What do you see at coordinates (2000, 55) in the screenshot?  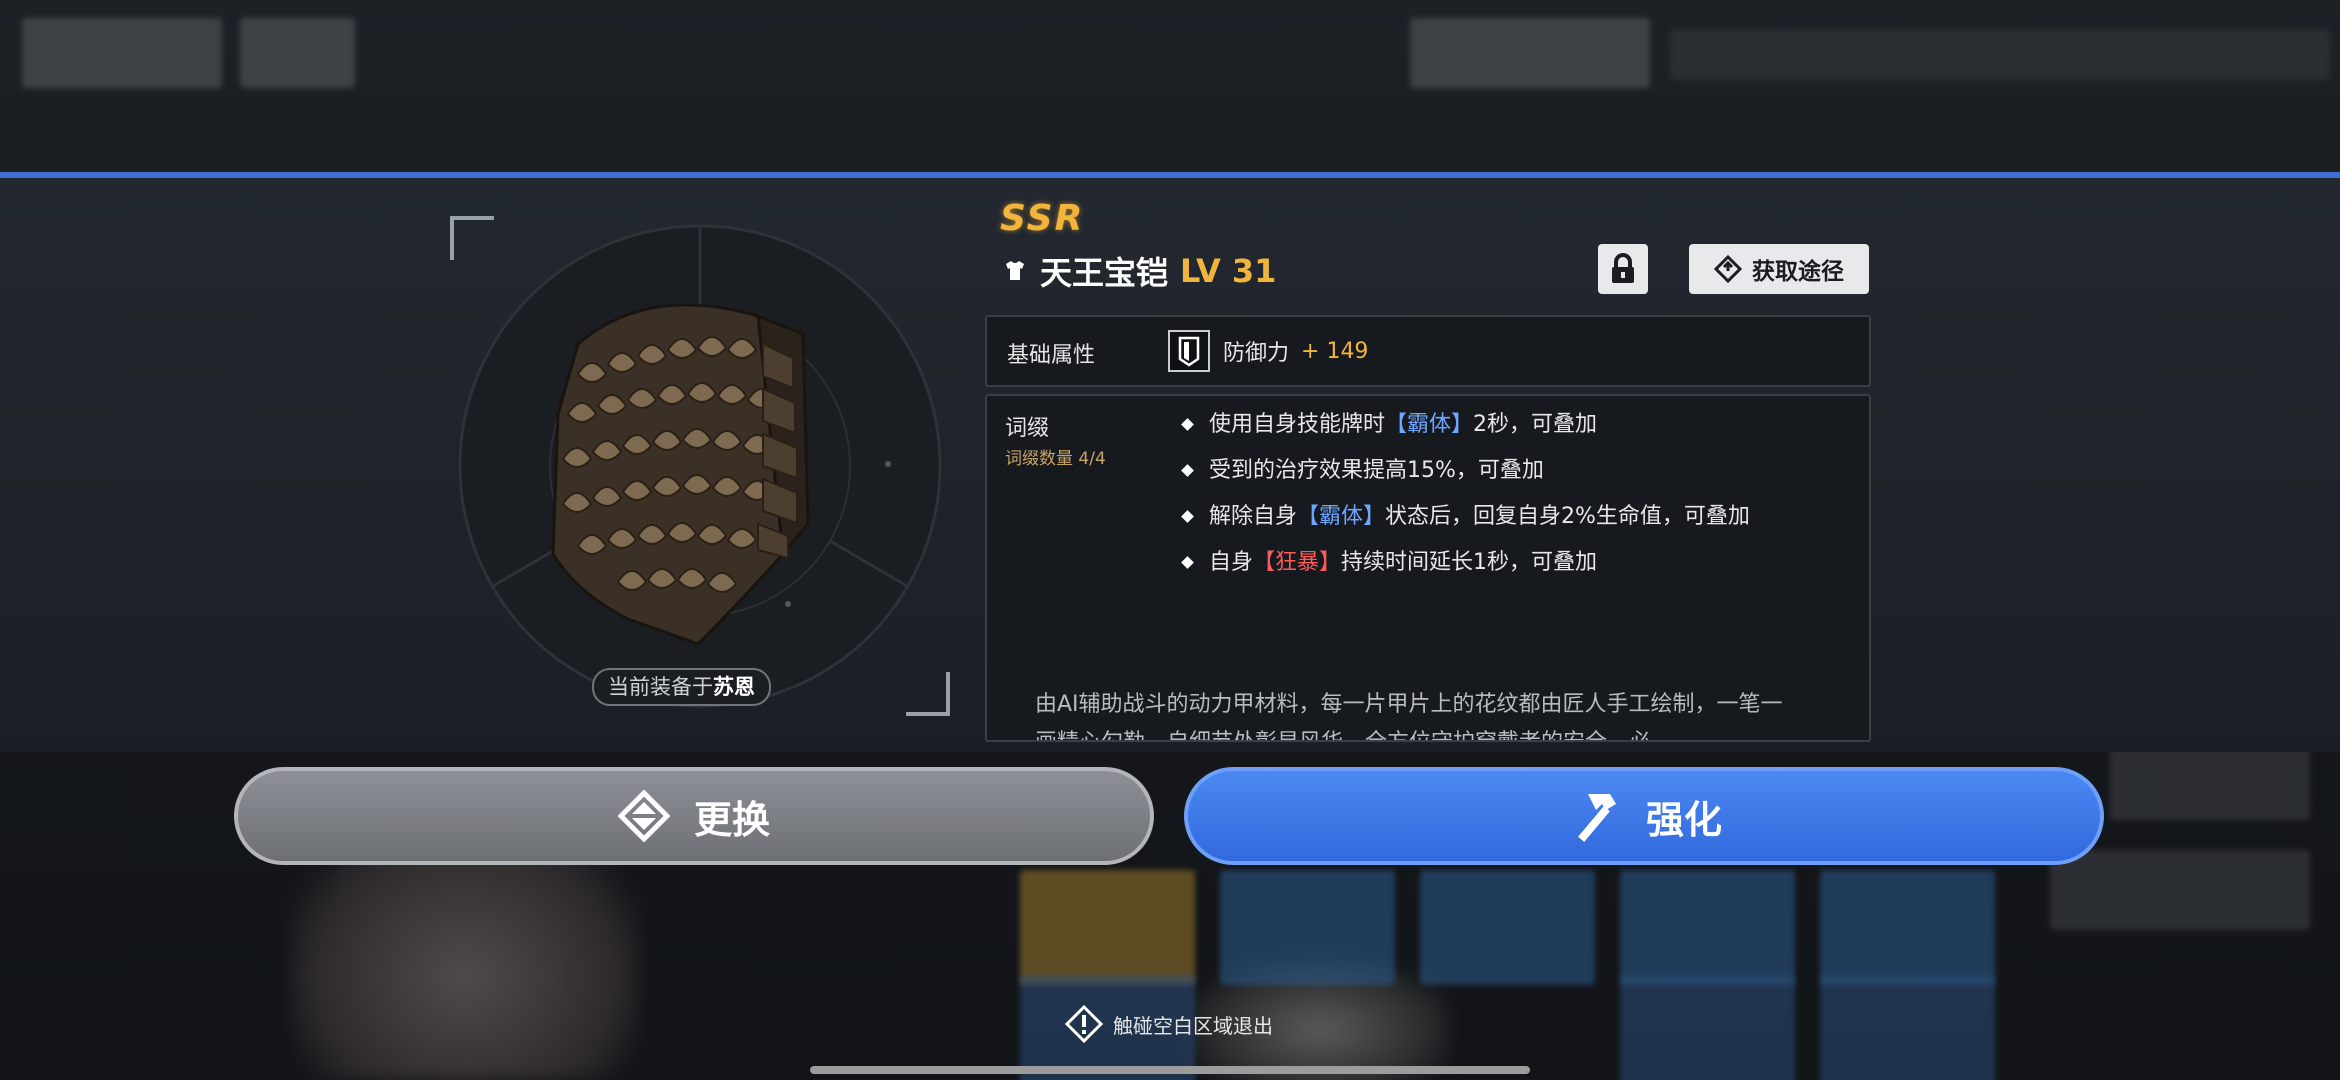 I see `bg-tabs` at bounding box center [2000, 55].